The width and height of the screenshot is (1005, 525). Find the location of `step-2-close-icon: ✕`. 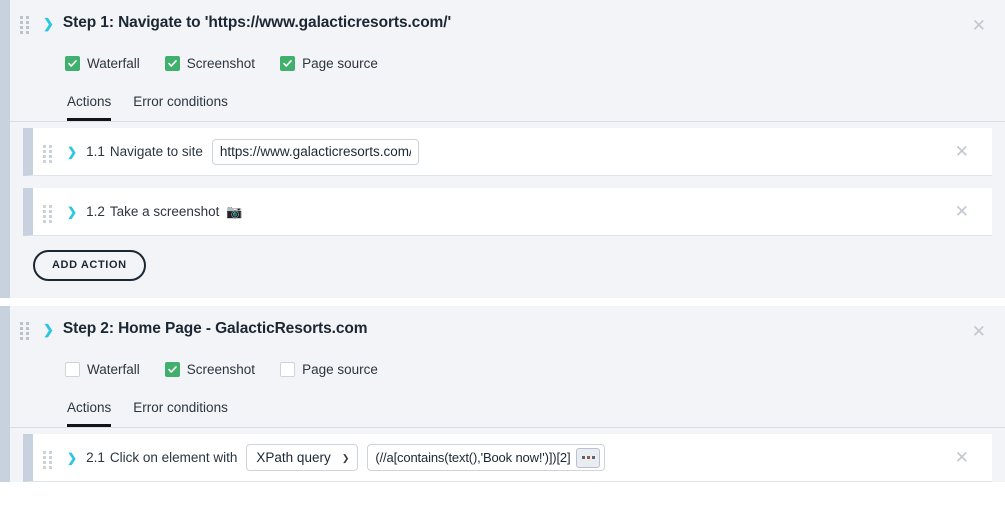

step-2-close-icon: ✕ is located at coordinates (979, 332).